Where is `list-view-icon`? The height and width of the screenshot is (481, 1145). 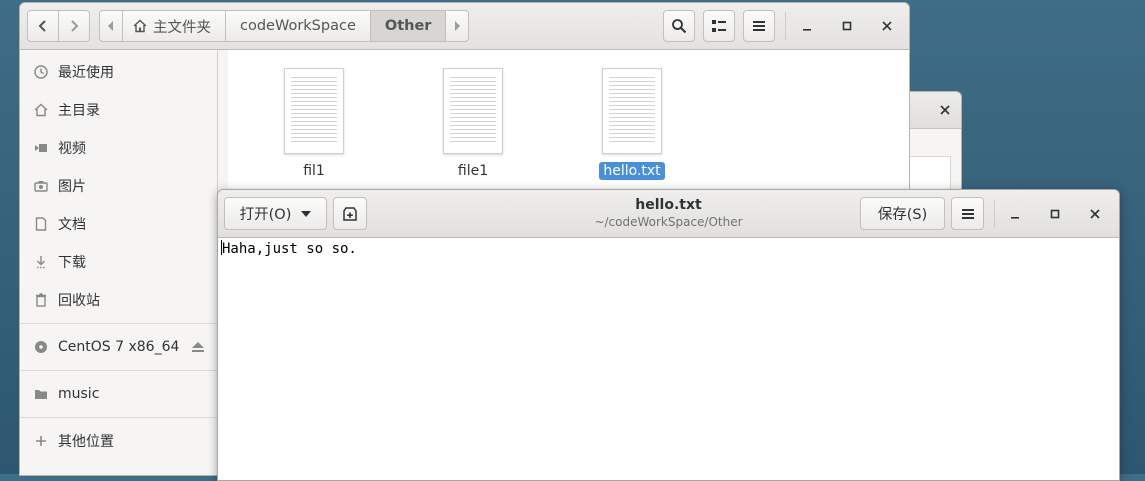 list-view-icon is located at coordinates (719, 26).